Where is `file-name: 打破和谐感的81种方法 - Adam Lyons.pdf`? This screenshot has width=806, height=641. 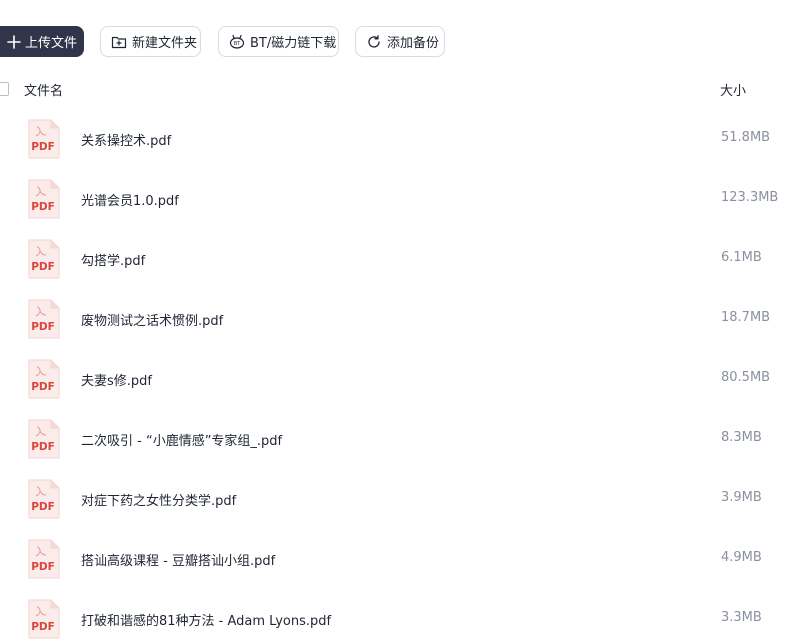
file-name: 打破和谐感的81种方法 - Adam Lyons.pdf is located at coordinates (206, 619).